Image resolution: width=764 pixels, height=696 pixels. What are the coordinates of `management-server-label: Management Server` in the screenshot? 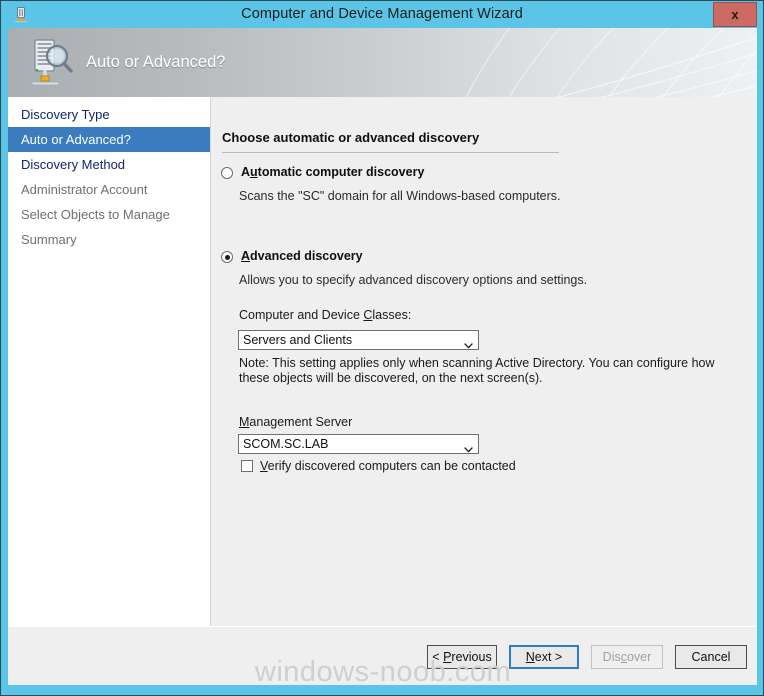 It's located at (296, 422).